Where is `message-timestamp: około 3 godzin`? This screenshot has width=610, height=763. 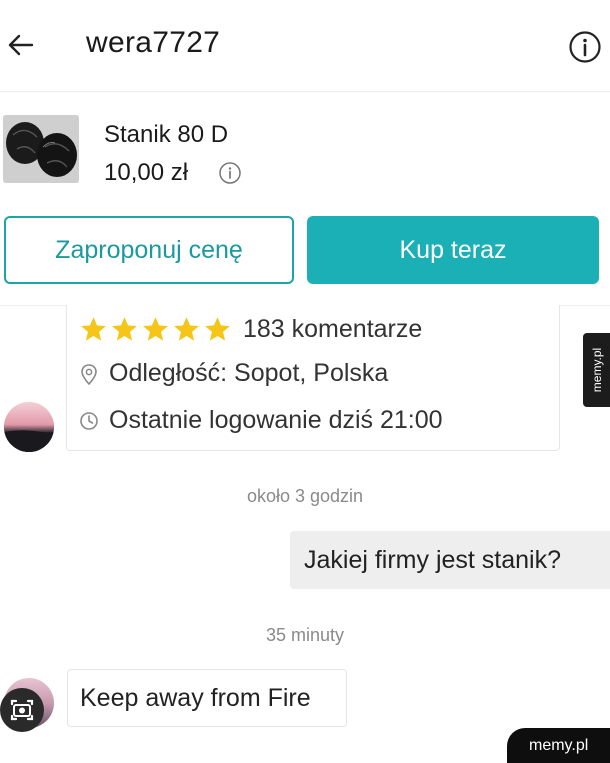 message-timestamp: około 3 godzin is located at coordinates (305, 496).